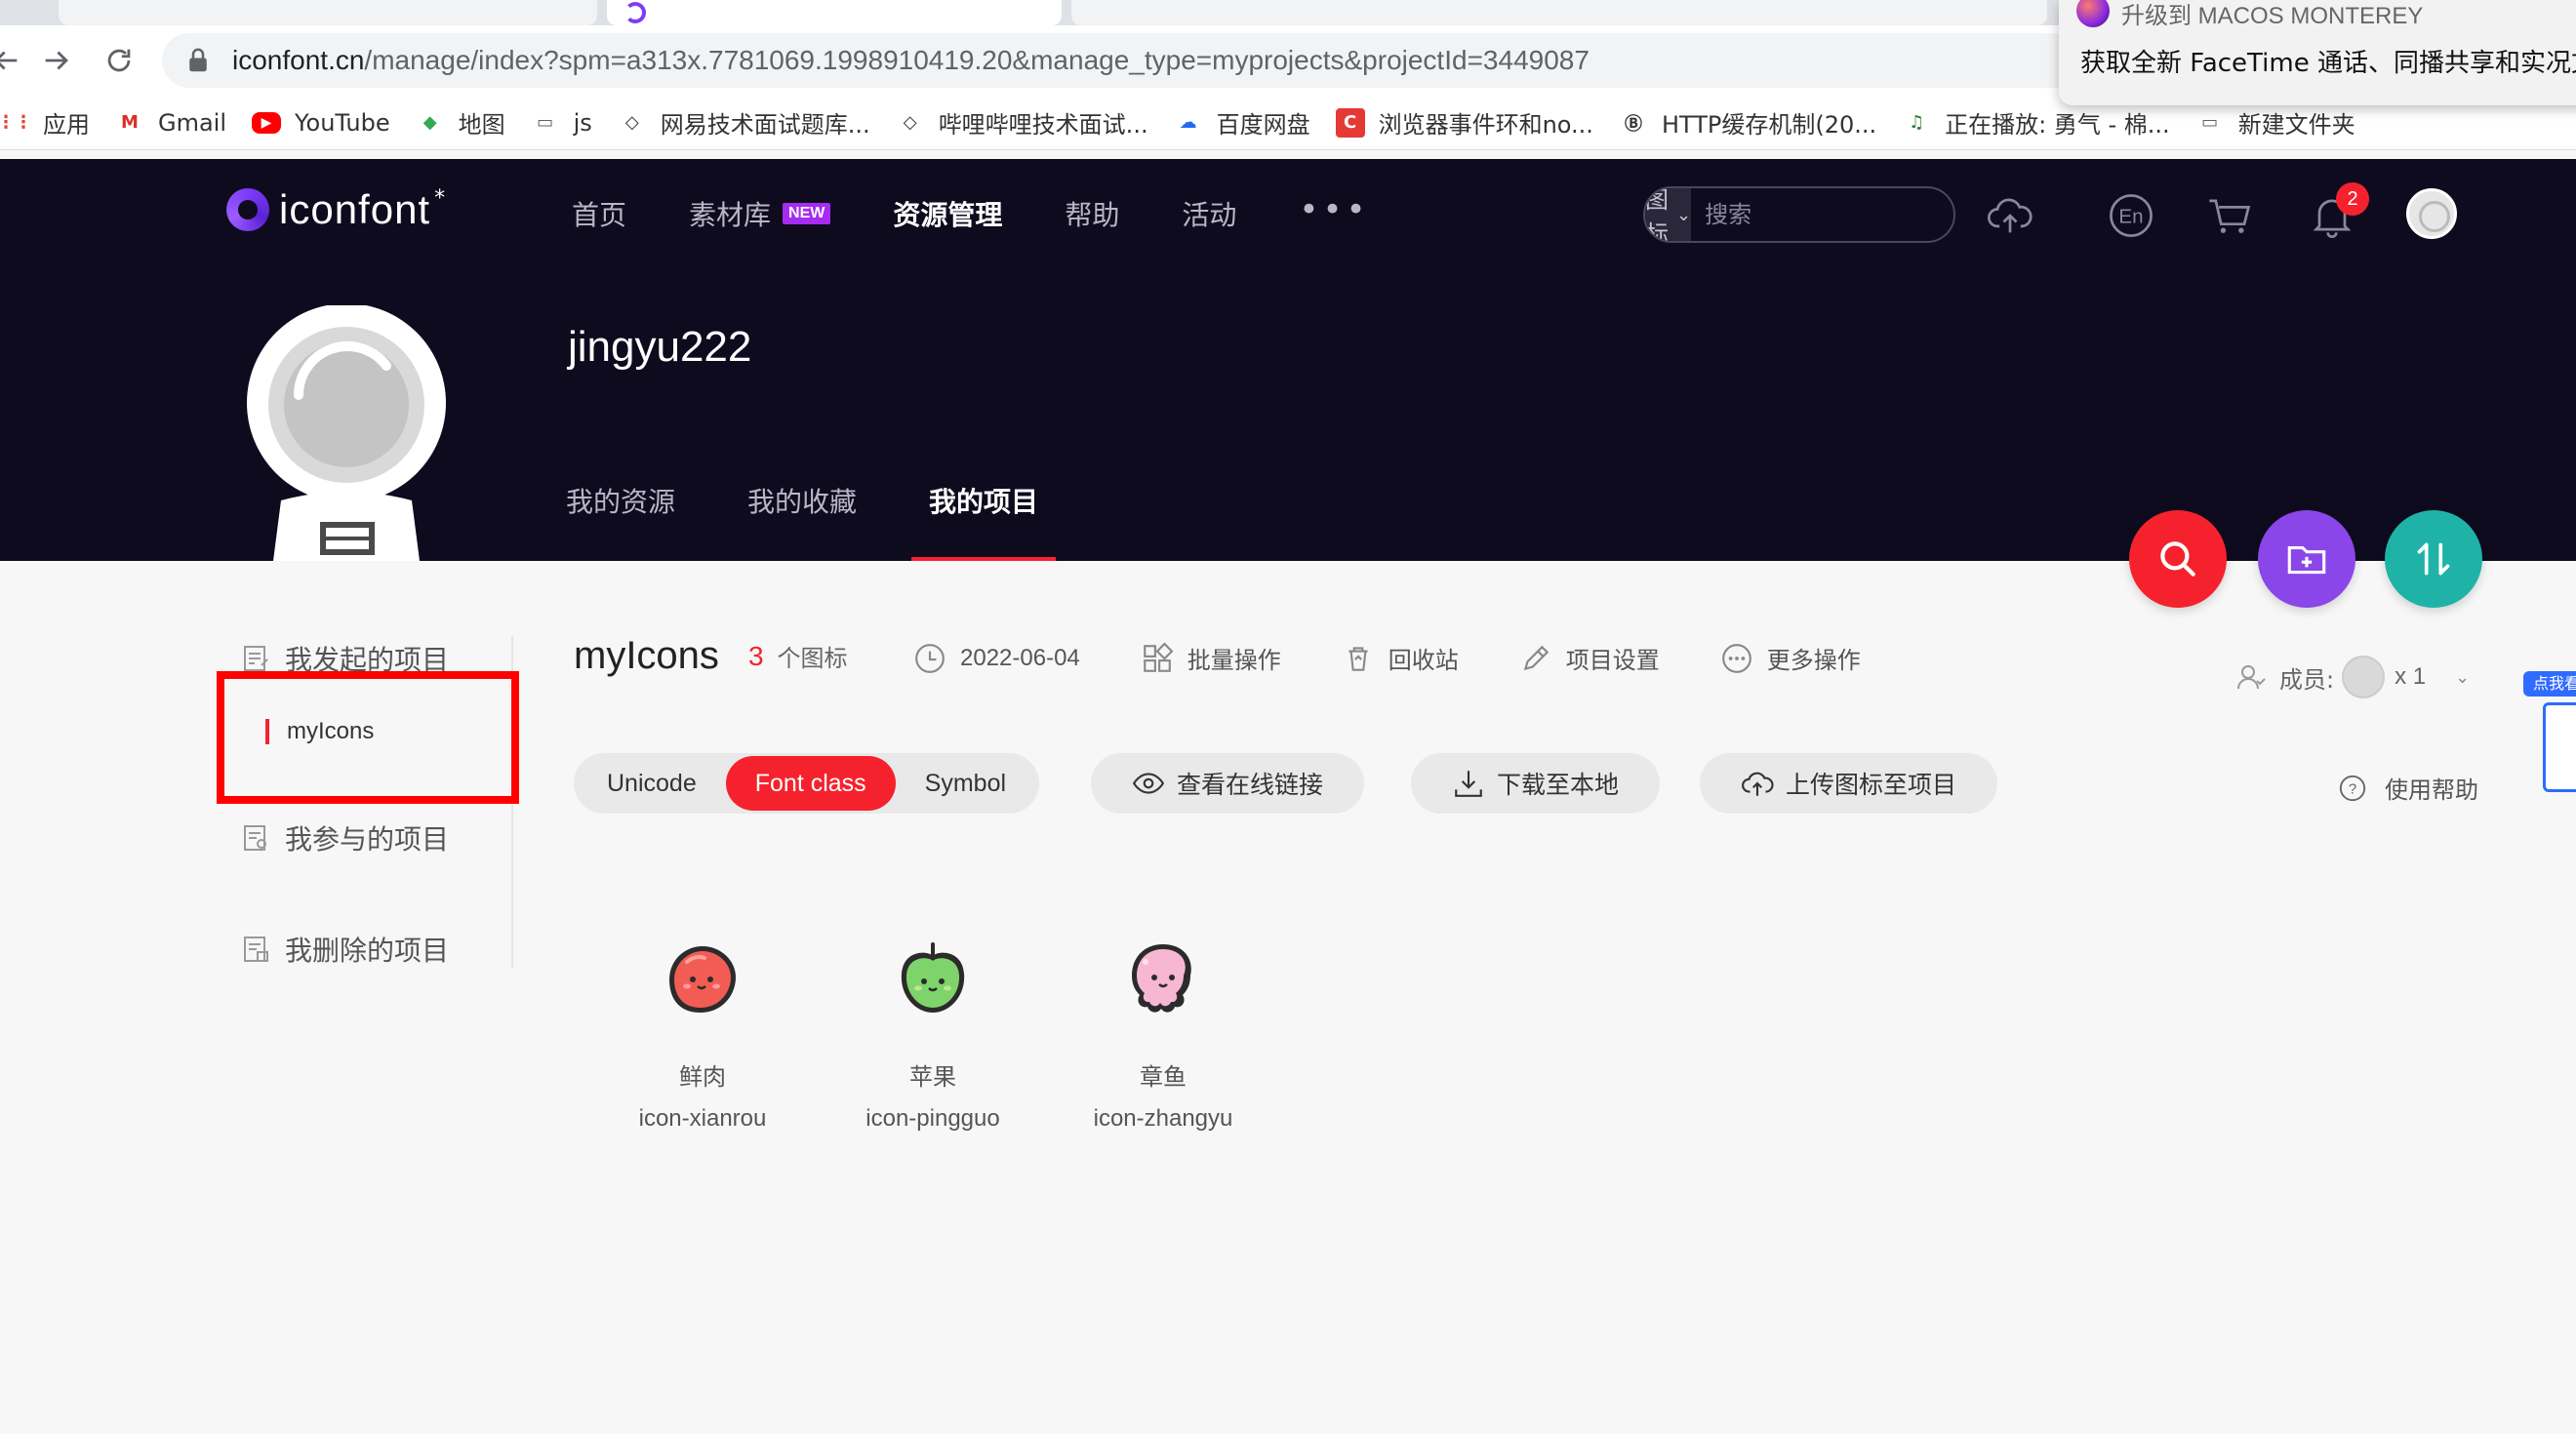  What do you see at coordinates (2559, 747) in the screenshot?
I see `checklist-icon` at bounding box center [2559, 747].